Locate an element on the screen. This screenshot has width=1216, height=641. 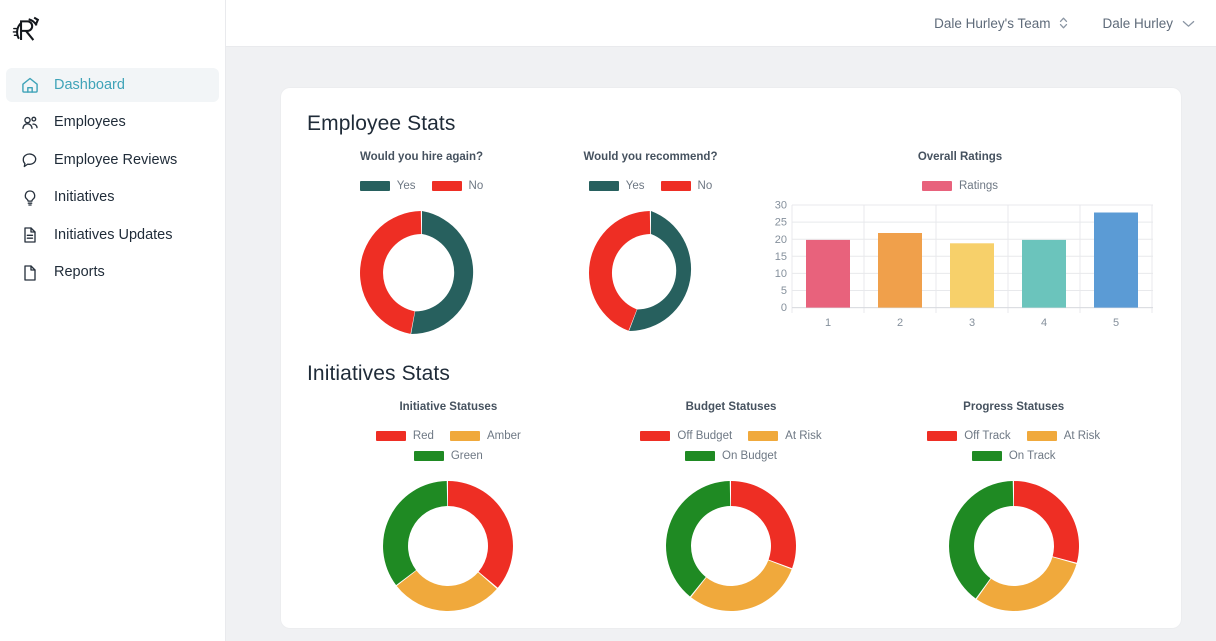
donut-slice-red is located at coordinates (481, 534).